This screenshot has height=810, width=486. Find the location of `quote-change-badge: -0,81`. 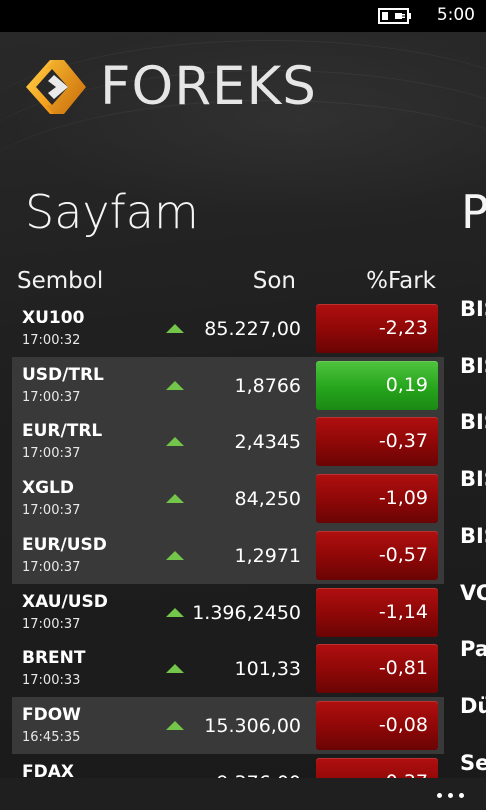

quote-change-badge: -0,81 is located at coordinates (377, 668).